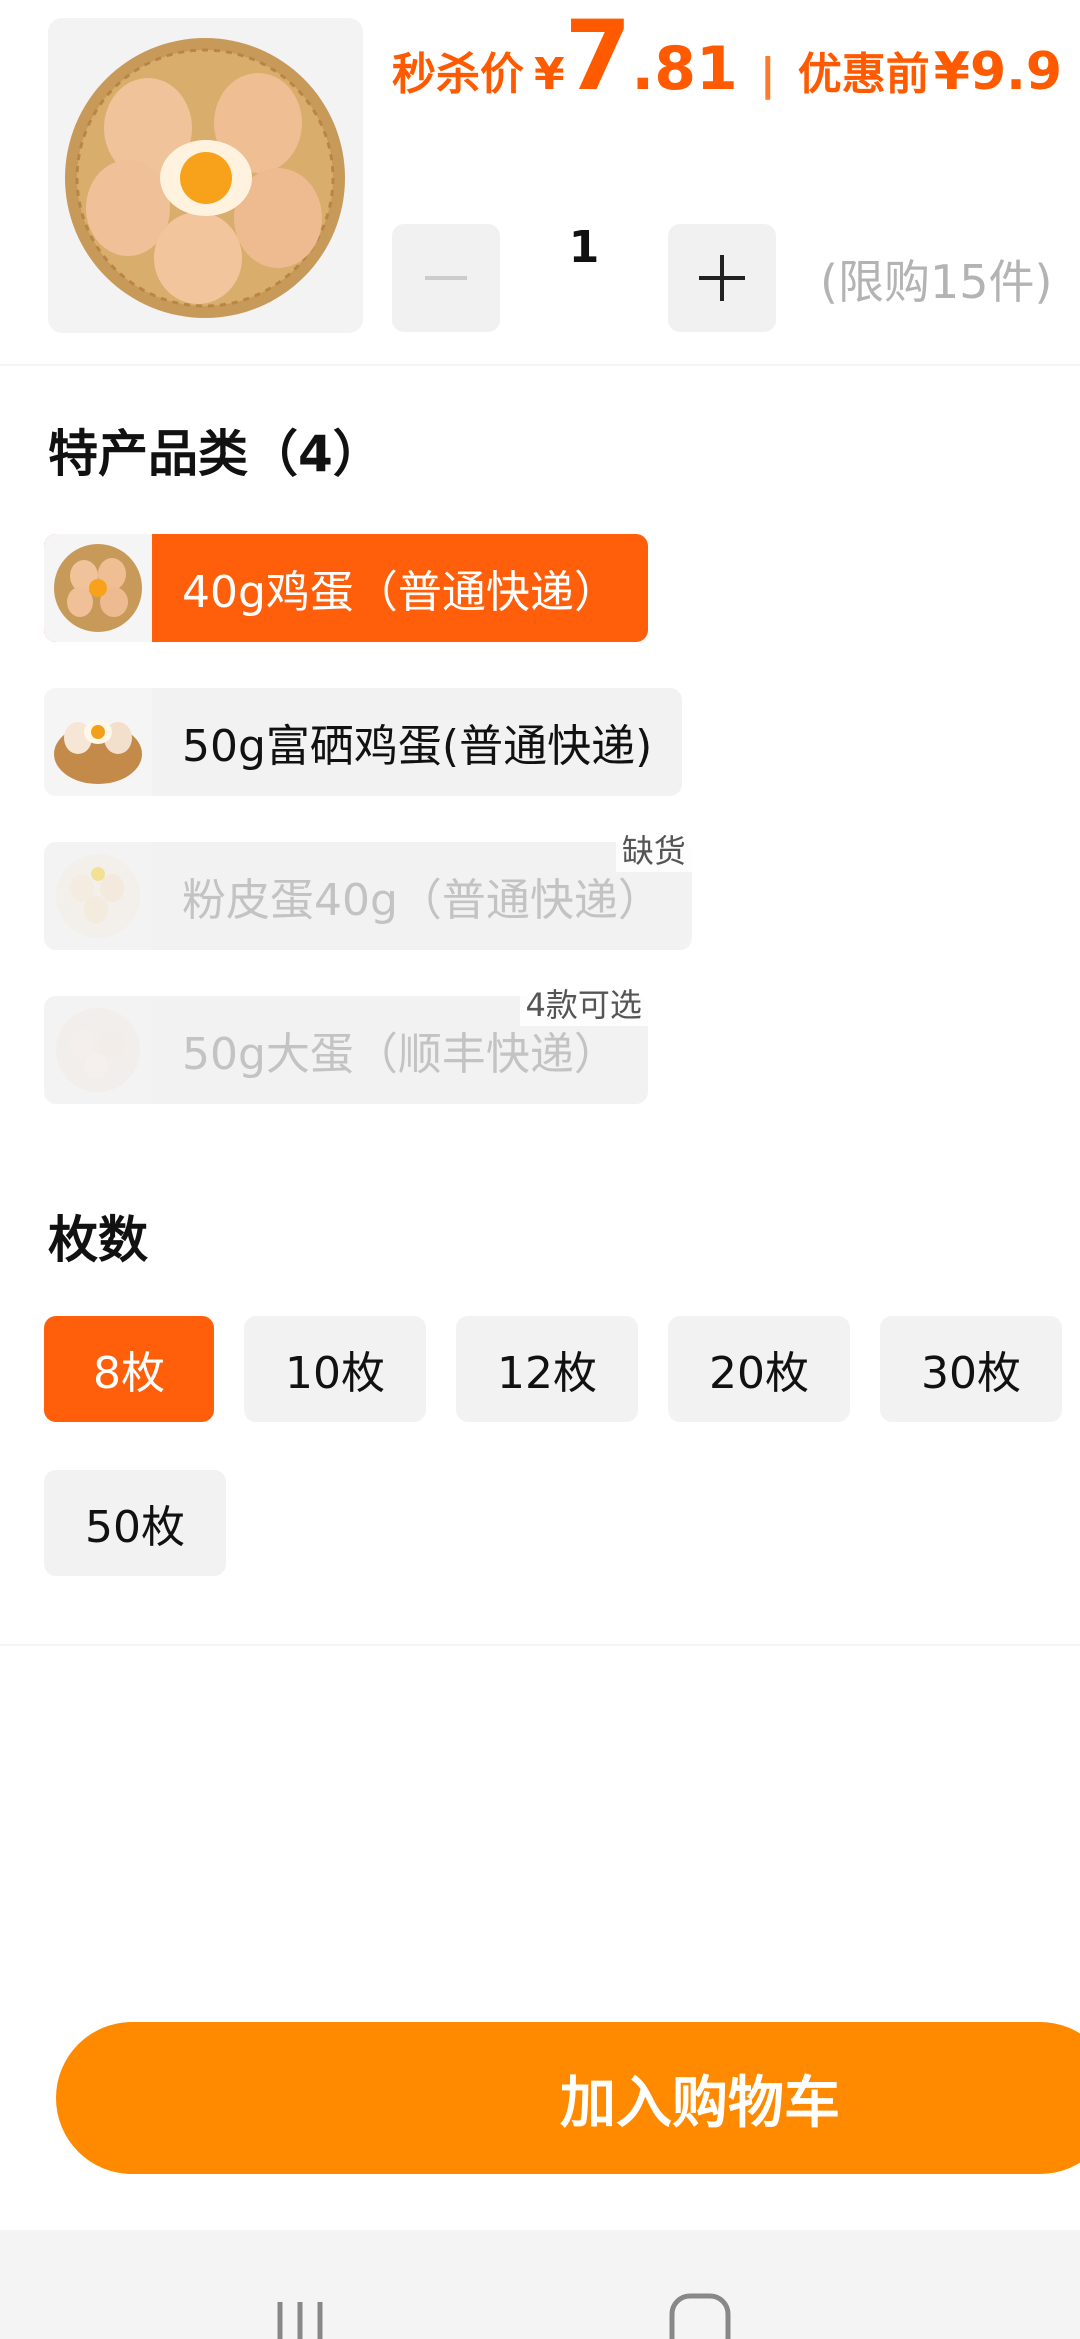  Describe the element at coordinates (684, 69) in the screenshot. I see `price-decimal: .81` at that location.